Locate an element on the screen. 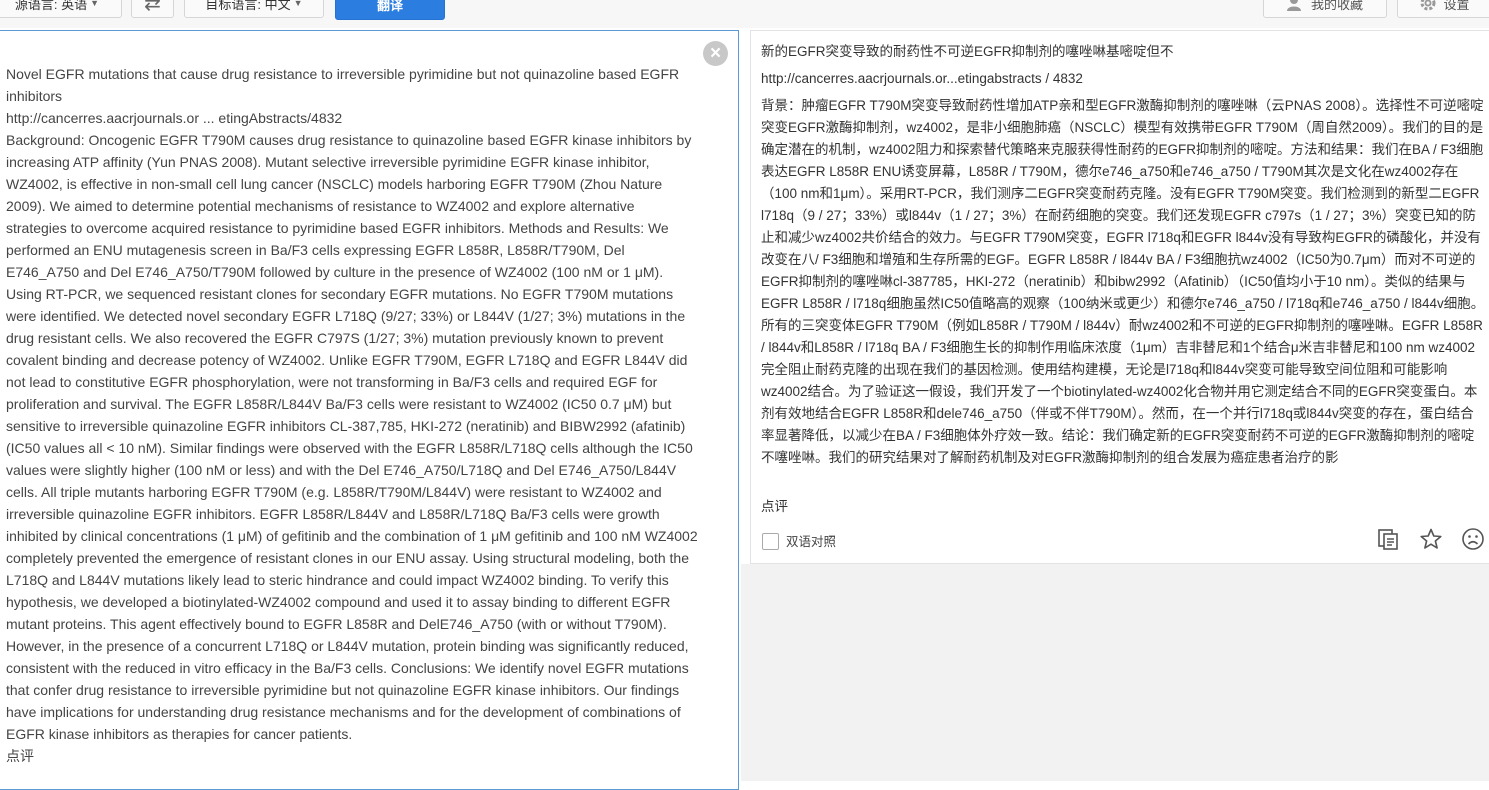  result-title: 新的EGFR突变导致的耐药性不可逆EGFR抑制剂的噻唑啉基嘧啶但不 is located at coordinates (967, 51).